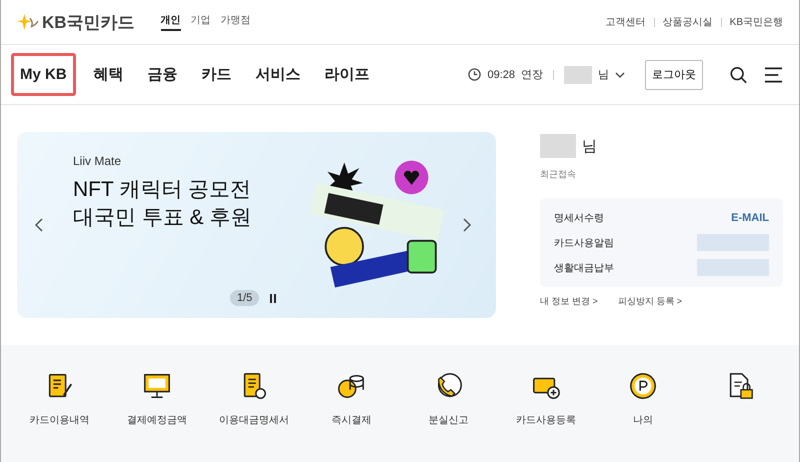 The image size is (800, 462). What do you see at coordinates (569, 301) in the screenshot?
I see `profile-link: 내 정보 변경 >` at bounding box center [569, 301].